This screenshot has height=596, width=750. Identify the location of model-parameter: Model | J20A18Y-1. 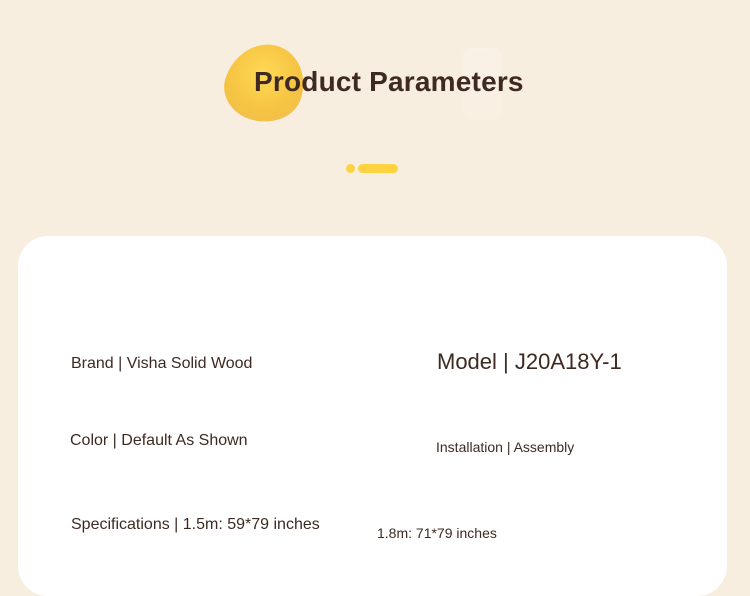
(529, 361).